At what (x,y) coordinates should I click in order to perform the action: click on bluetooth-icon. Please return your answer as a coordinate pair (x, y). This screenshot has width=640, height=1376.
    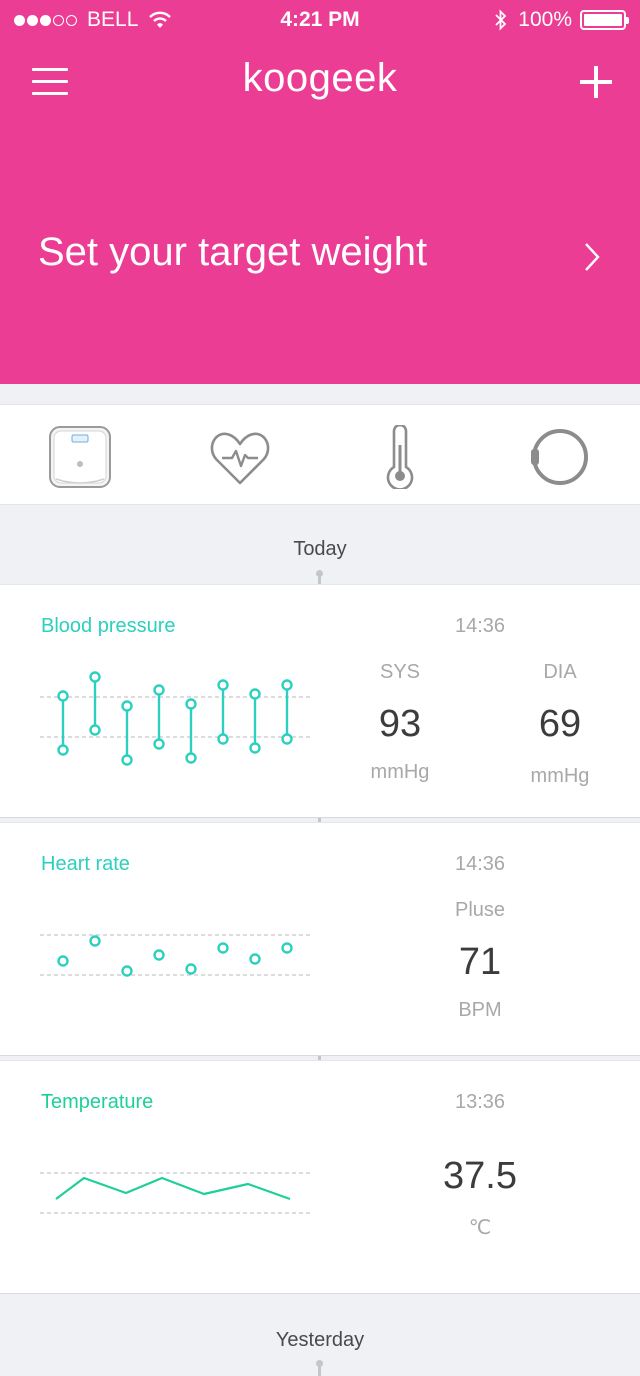
    Looking at the image, I should click on (501, 20).